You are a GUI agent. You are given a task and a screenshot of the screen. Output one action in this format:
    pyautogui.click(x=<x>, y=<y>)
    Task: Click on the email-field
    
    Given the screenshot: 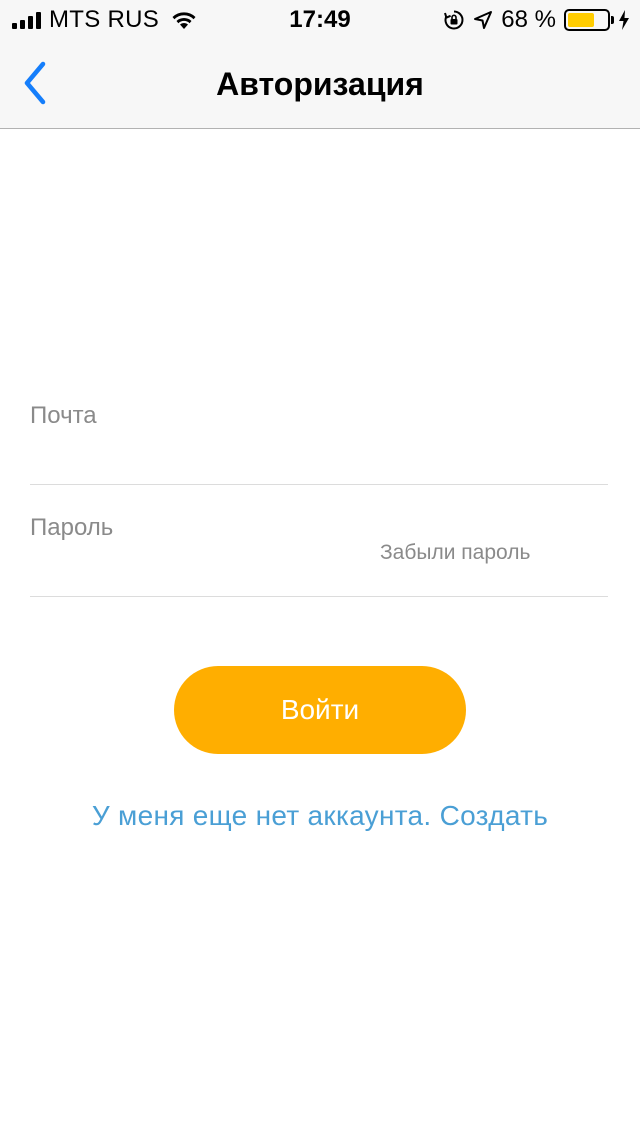 What is the action you would take?
    pyautogui.click(x=319, y=460)
    